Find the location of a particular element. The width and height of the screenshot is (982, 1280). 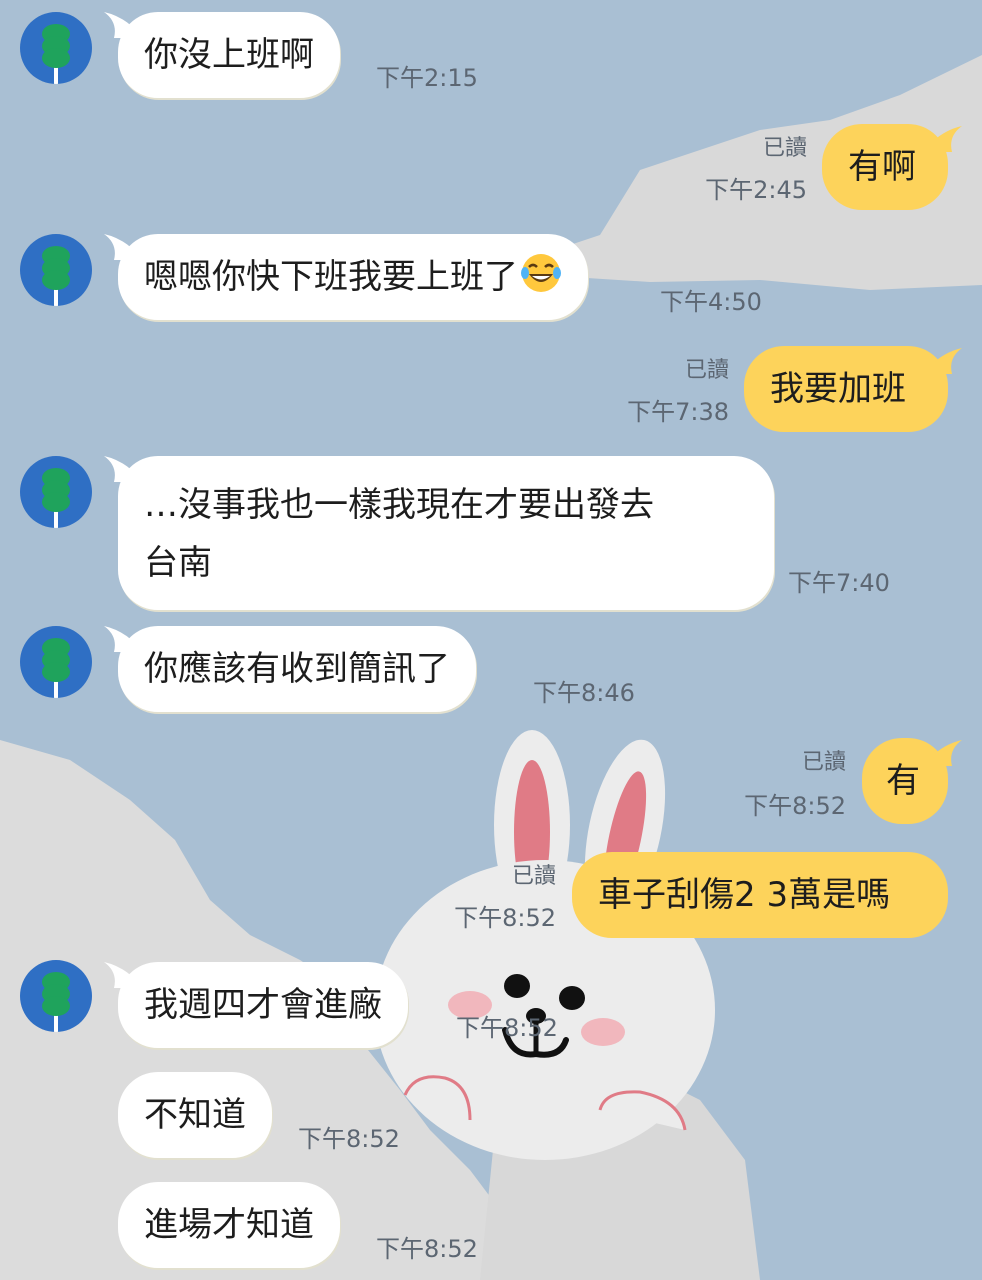

message-bubble-incoming: 不知道 is located at coordinates (195, 1115).